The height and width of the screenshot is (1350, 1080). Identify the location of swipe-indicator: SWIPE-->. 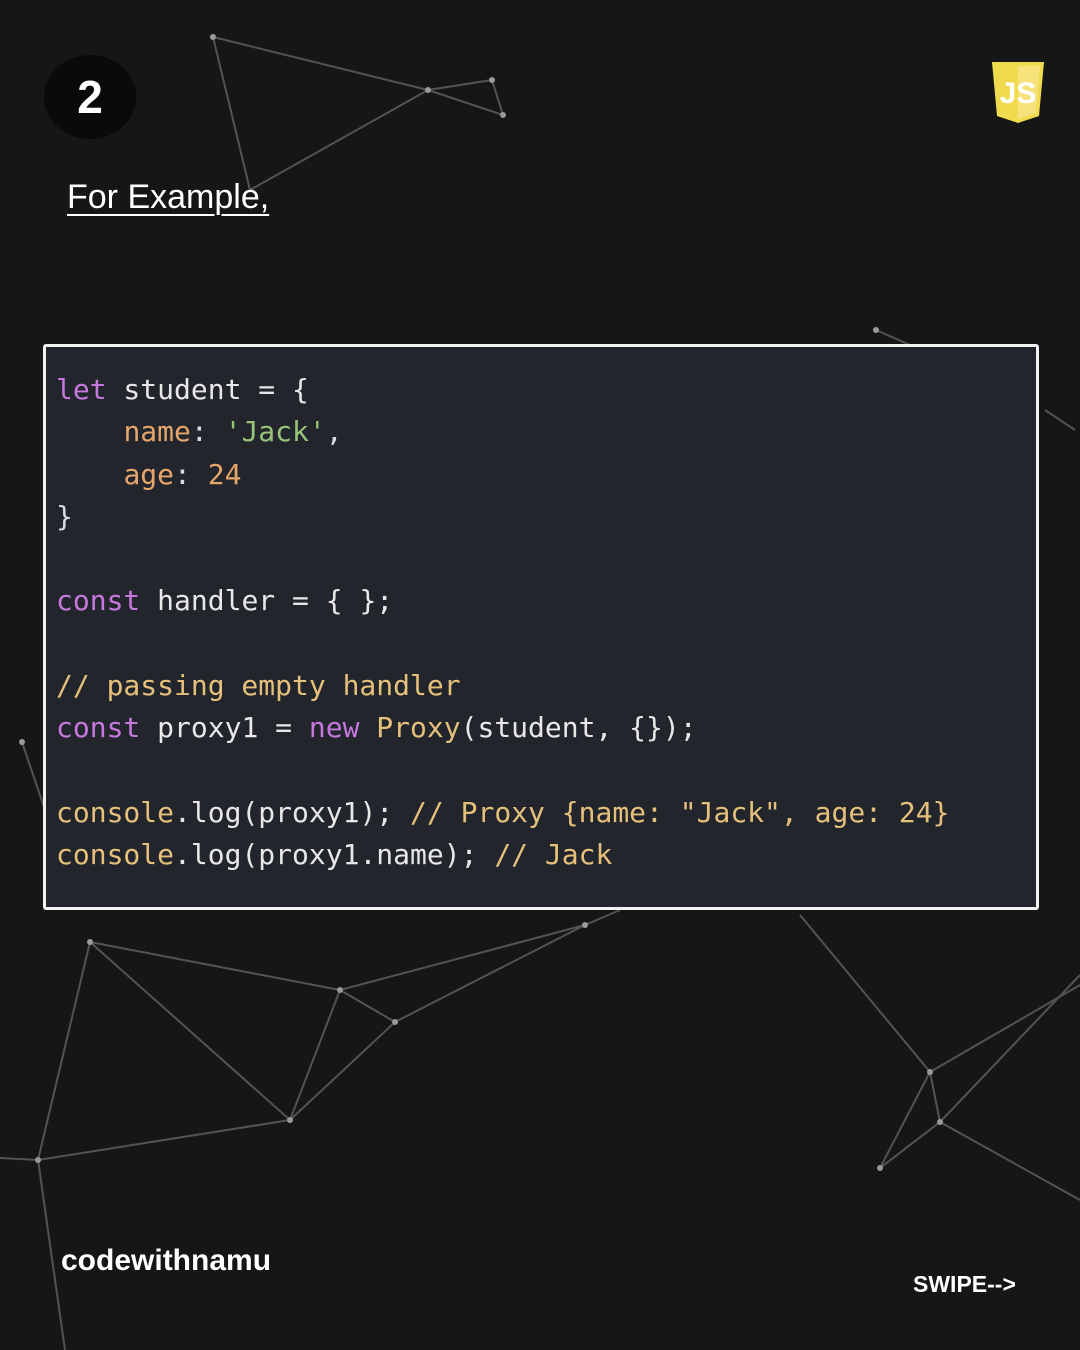
(964, 1284).